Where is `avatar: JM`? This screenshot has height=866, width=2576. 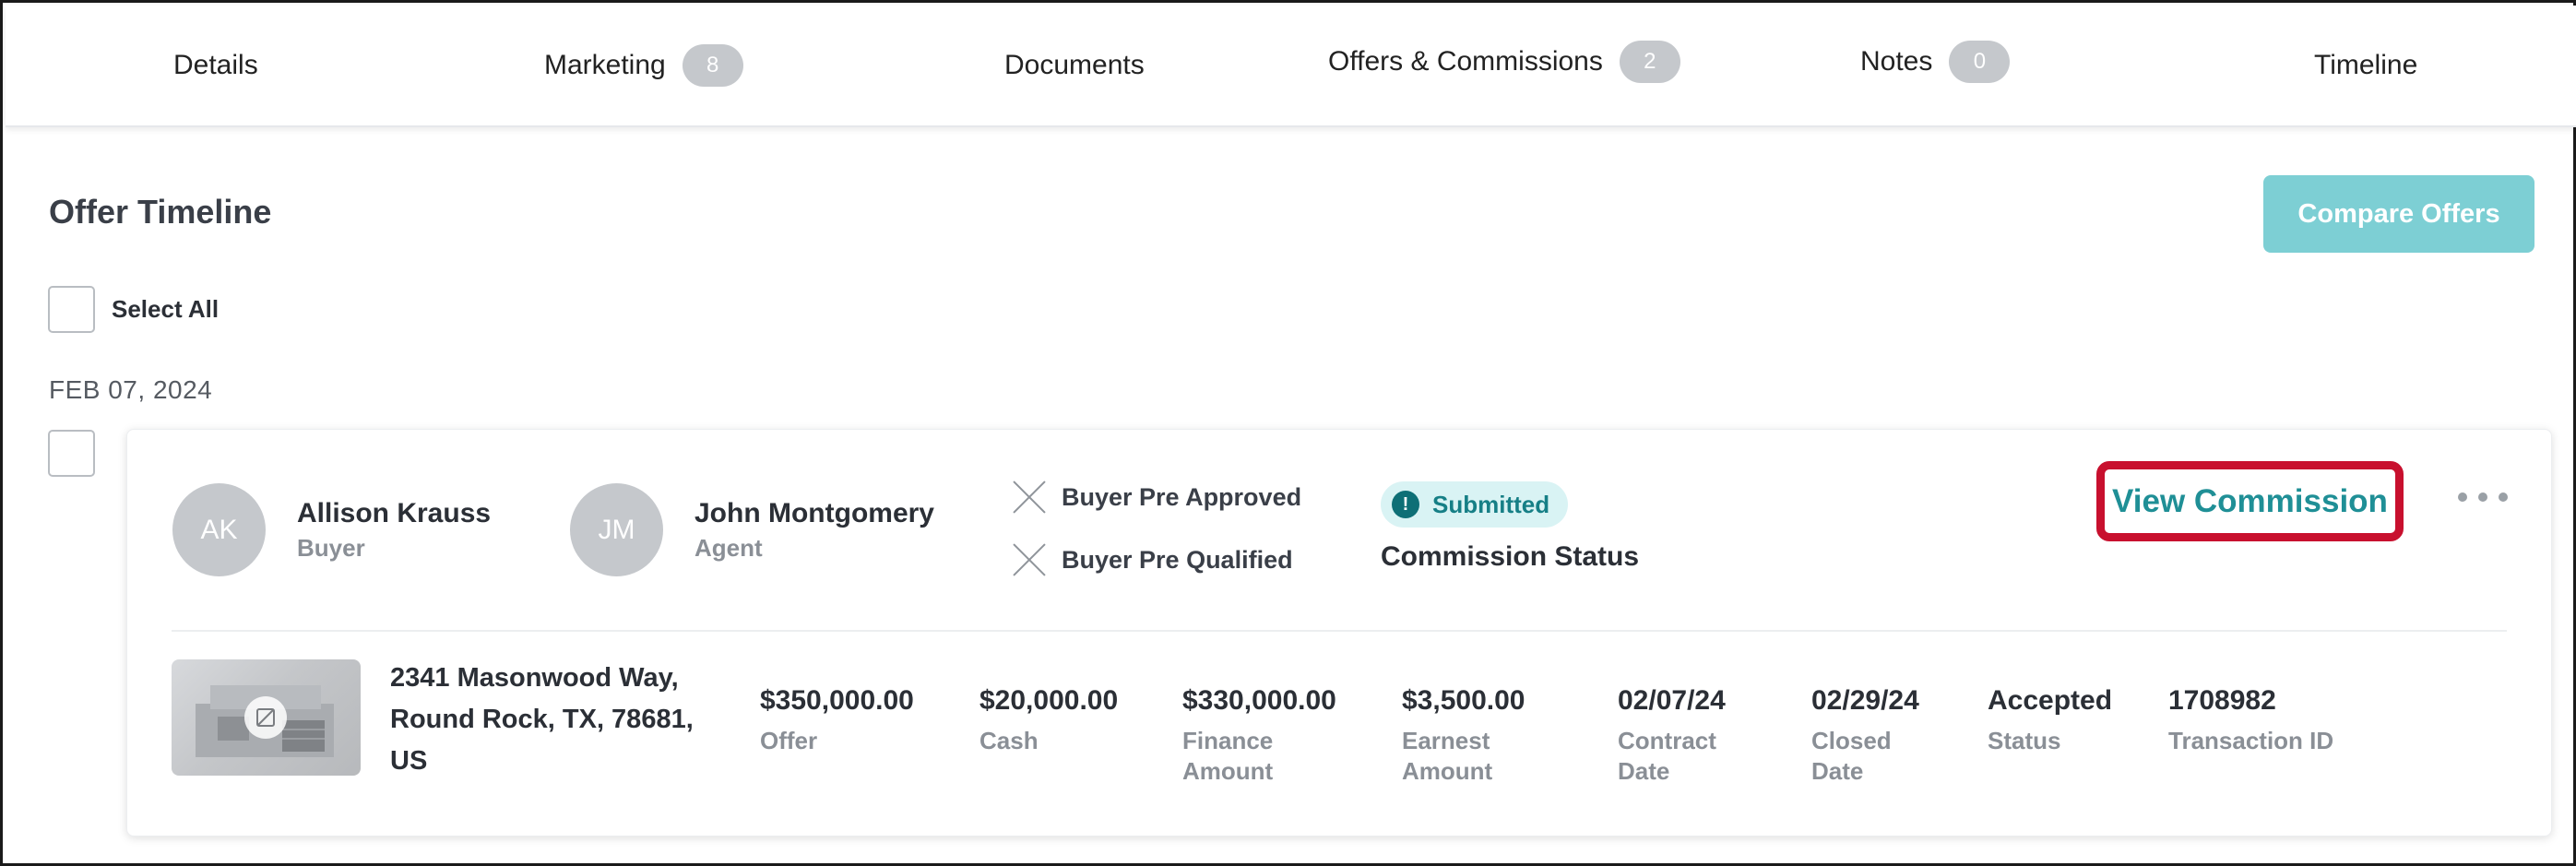 avatar: JM is located at coordinates (616, 529).